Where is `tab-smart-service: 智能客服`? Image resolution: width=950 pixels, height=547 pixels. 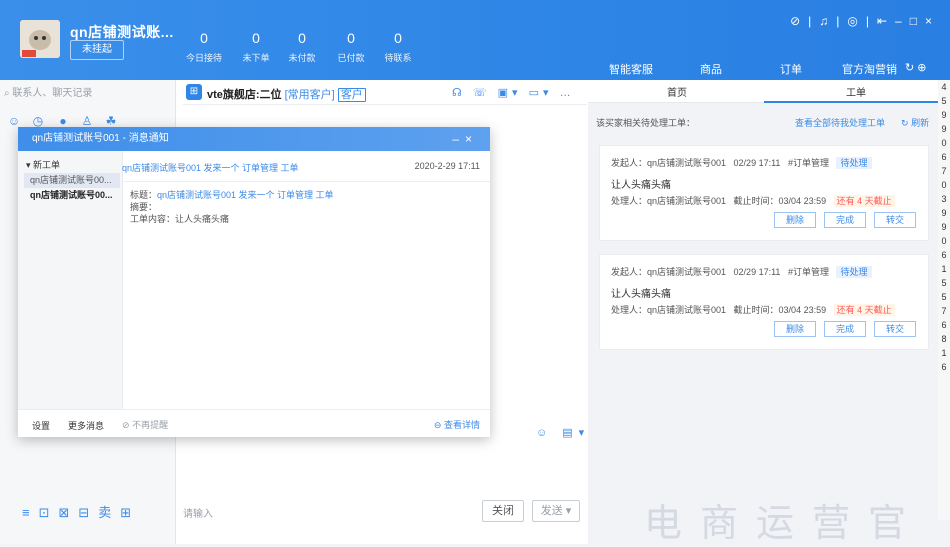 tab-smart-service: 智能客服 is located at coordinates (631, 69).